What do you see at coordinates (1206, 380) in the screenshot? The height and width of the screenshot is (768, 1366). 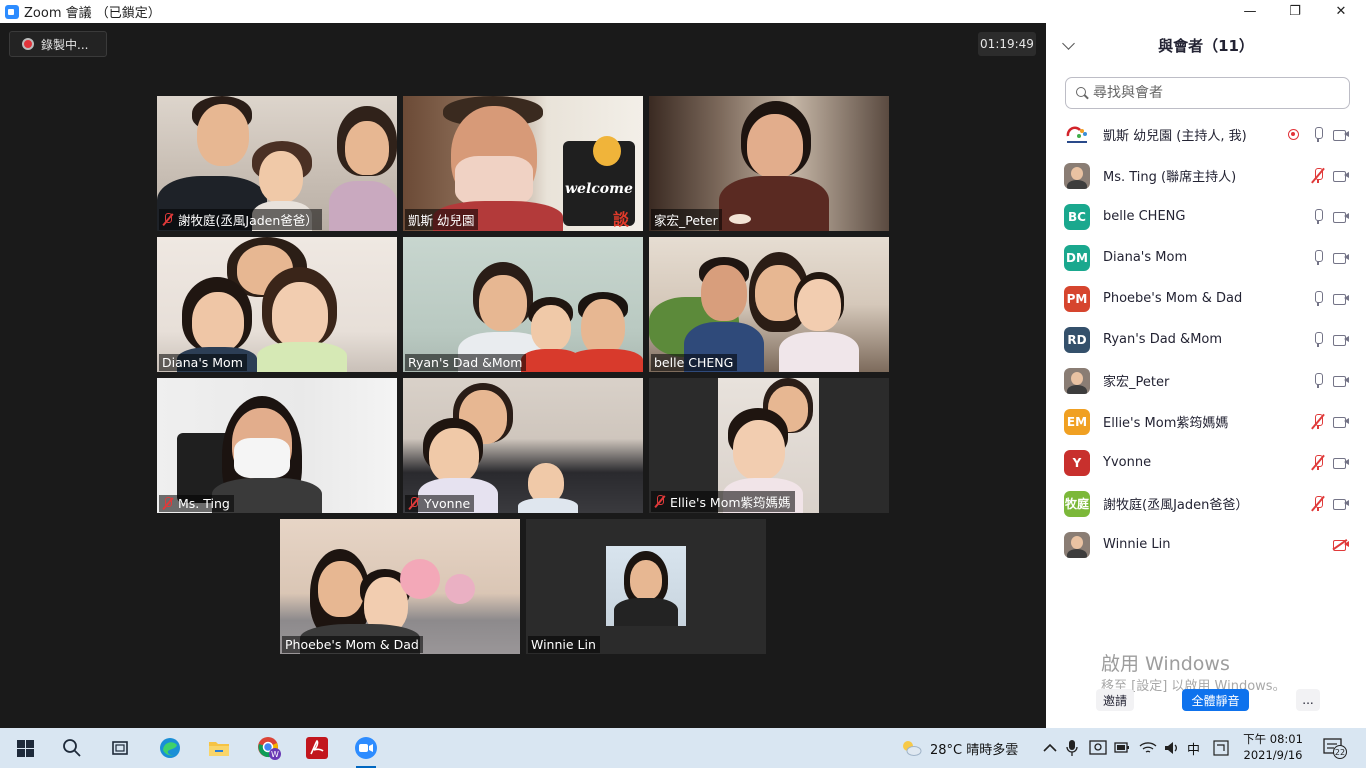 I see `participant-row: 家宏_Peter` at bounding box center [1206, 380].